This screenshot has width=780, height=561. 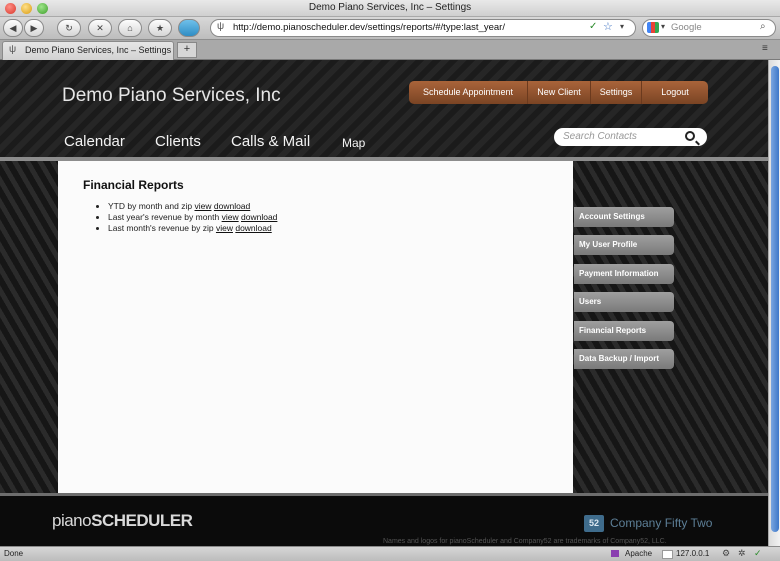 What do you see at coordinates (353, 143) in the screenshot?
I see `nav-map: Map` at bounding box center [353, 143].